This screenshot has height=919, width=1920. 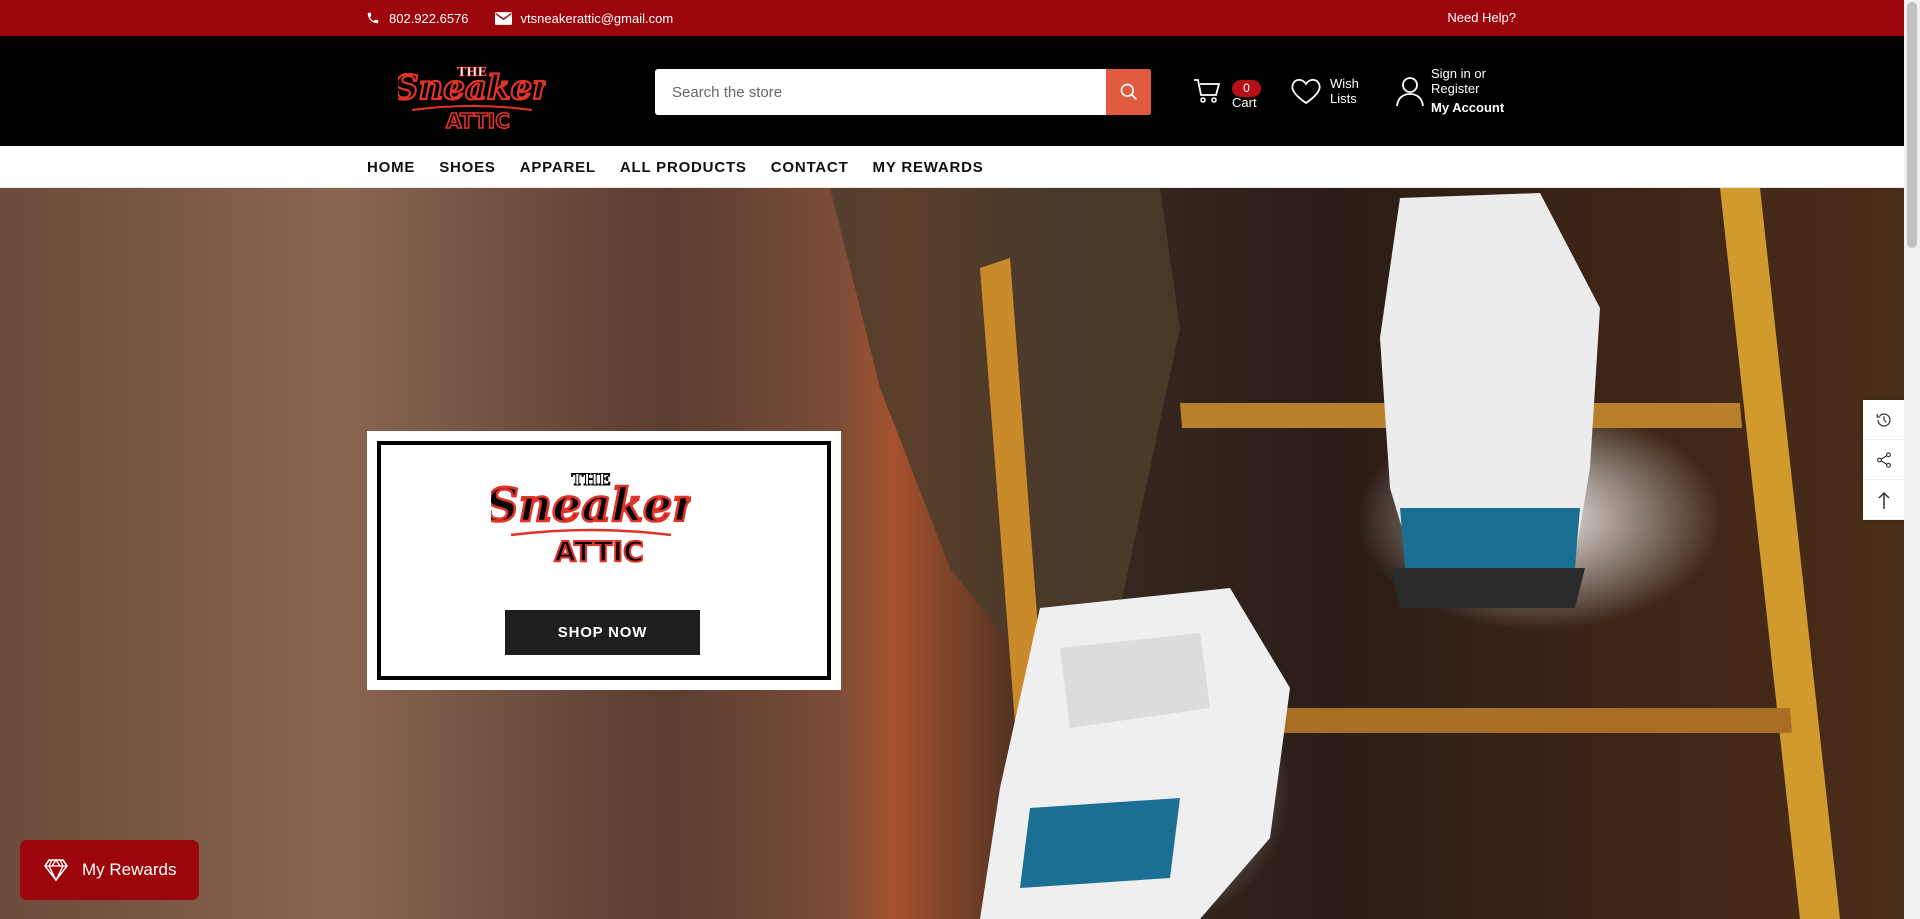 I want to click on search-bar, so click(x=903, y=92).